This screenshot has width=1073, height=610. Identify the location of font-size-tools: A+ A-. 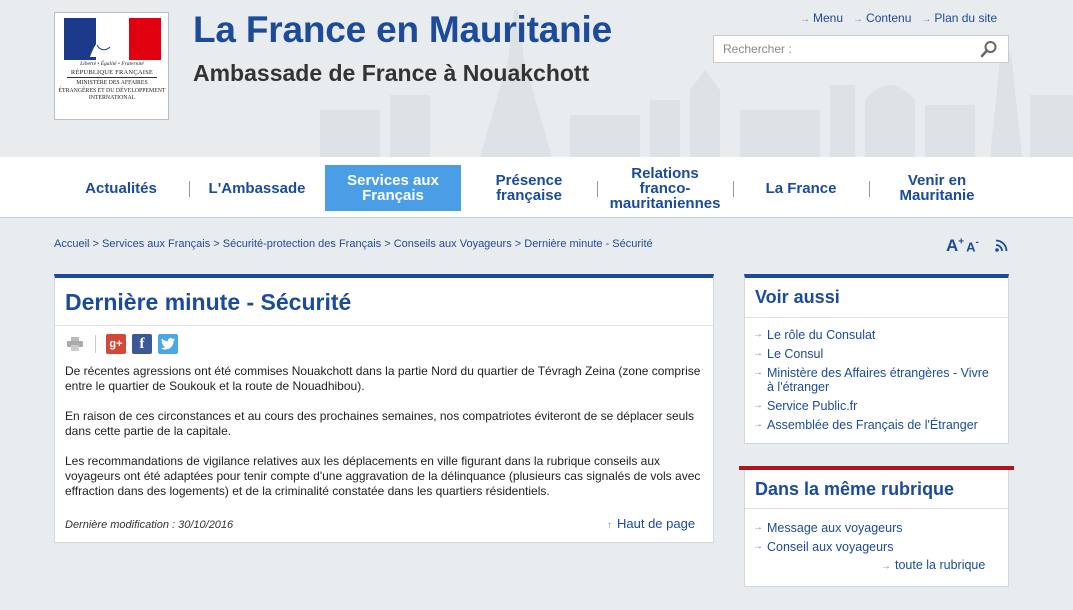
(962, 246).